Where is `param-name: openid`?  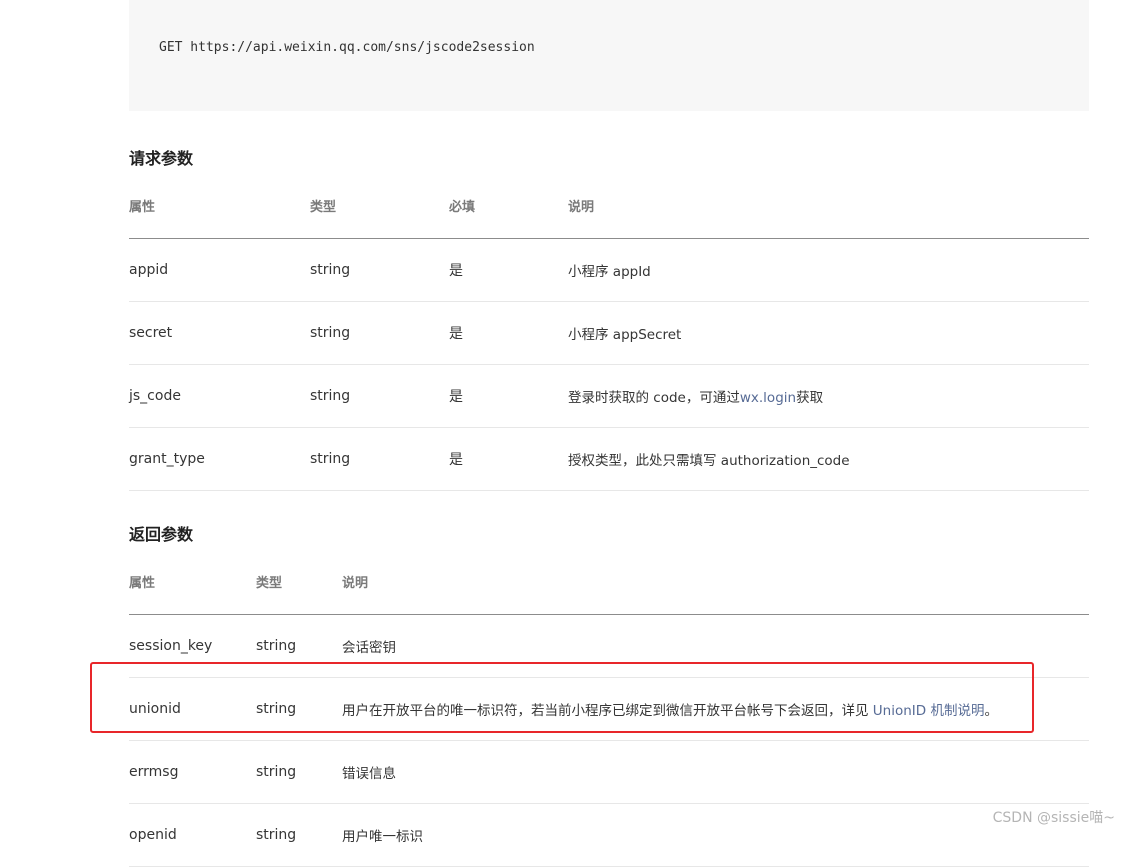 param-name: openid is located at coordinates (192, 835).